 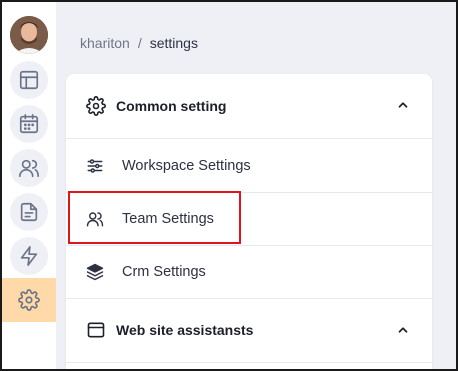 I want to click on breadcrumb: khariton / settings, so click(x=139, y=43).